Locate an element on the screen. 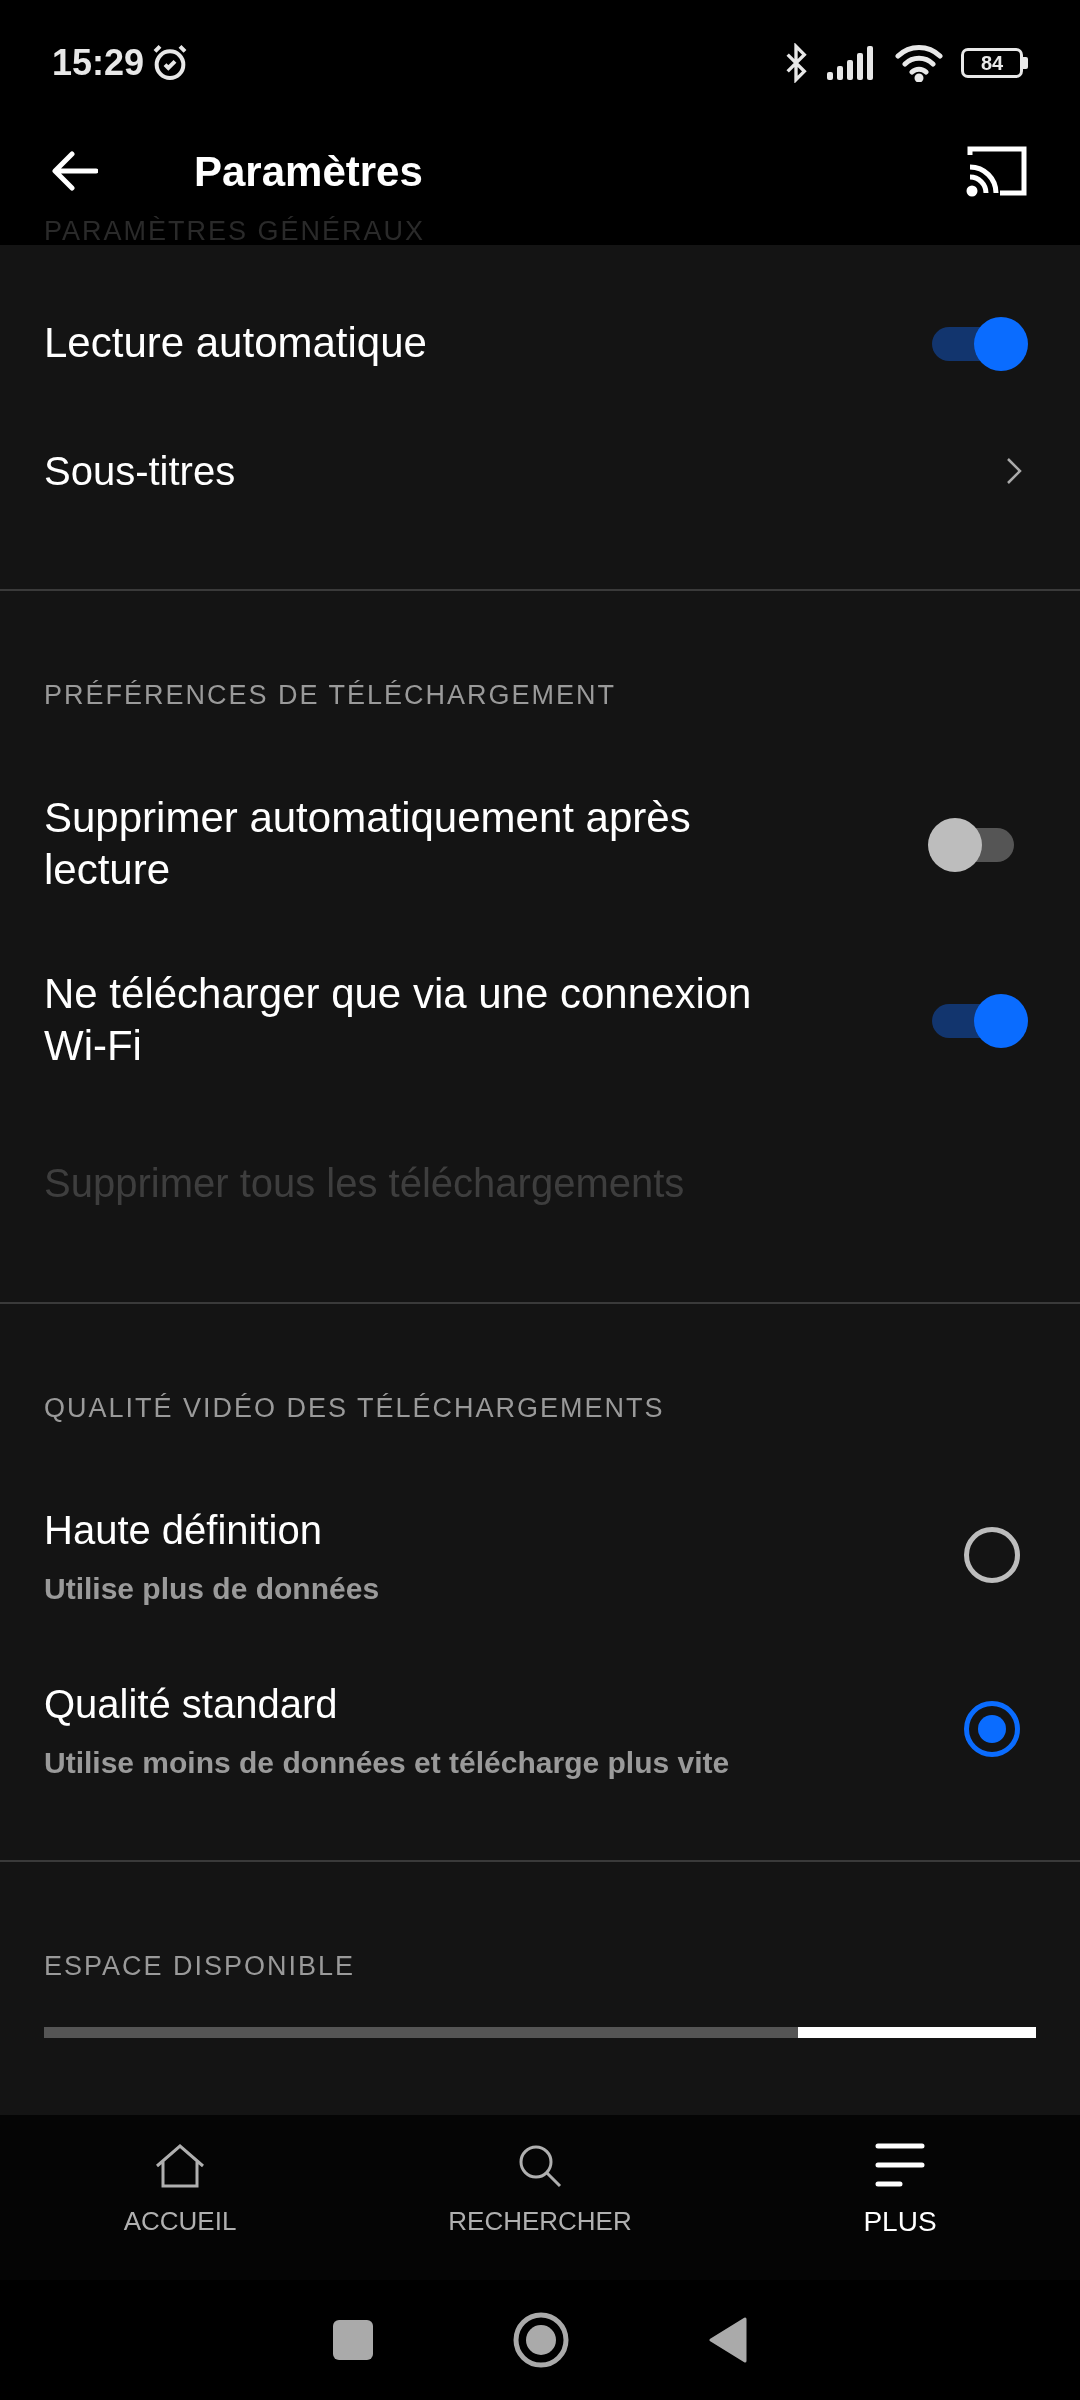 Image resolution: width=1080 pixels, height=2400 pixels. option-label: Qualité standard is located at coordinates (191, 1704).